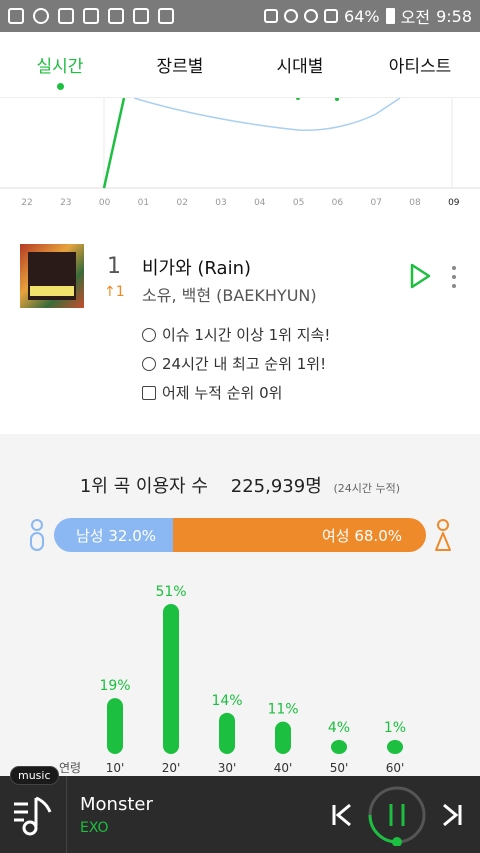  I want to click on rank-line-other, so click(267, 114).